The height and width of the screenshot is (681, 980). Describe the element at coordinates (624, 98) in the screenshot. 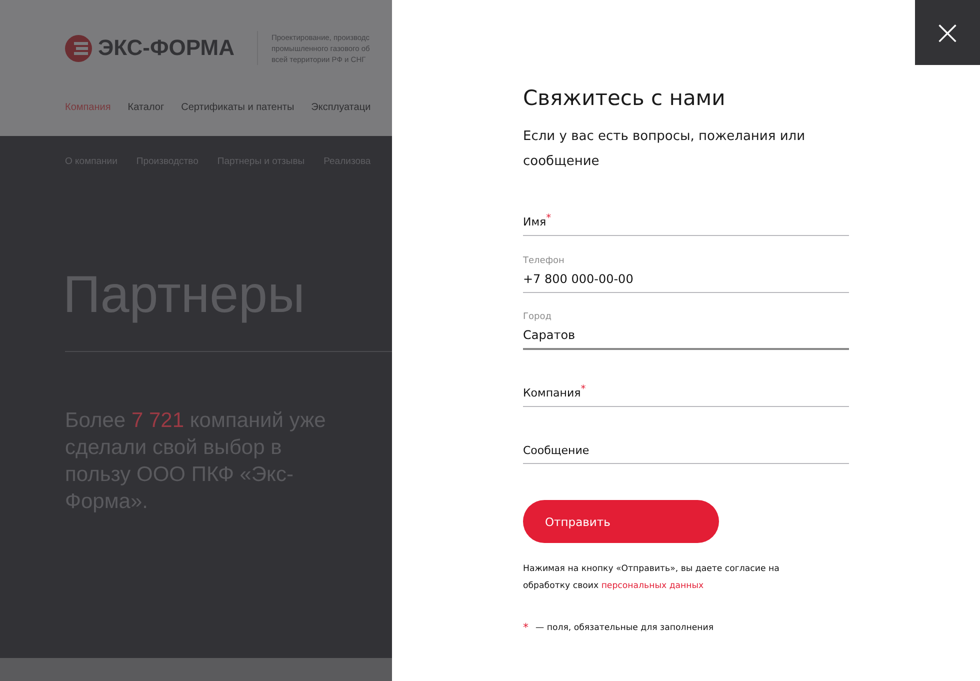

I see `dialog-title: Свяжитесь с нами` at that location.